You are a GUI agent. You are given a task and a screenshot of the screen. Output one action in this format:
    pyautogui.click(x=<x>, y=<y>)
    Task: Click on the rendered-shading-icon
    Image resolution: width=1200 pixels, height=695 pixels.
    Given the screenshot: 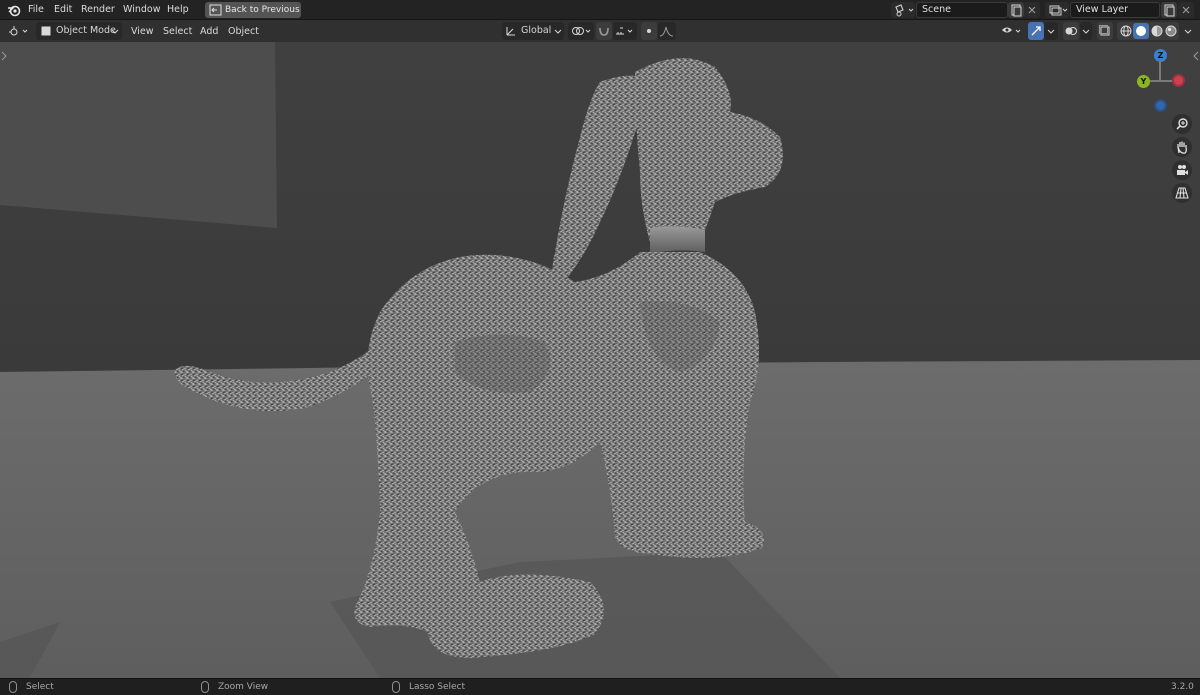 What is the action you would take?
    pyautogui.click(x=1171, y=31)
    